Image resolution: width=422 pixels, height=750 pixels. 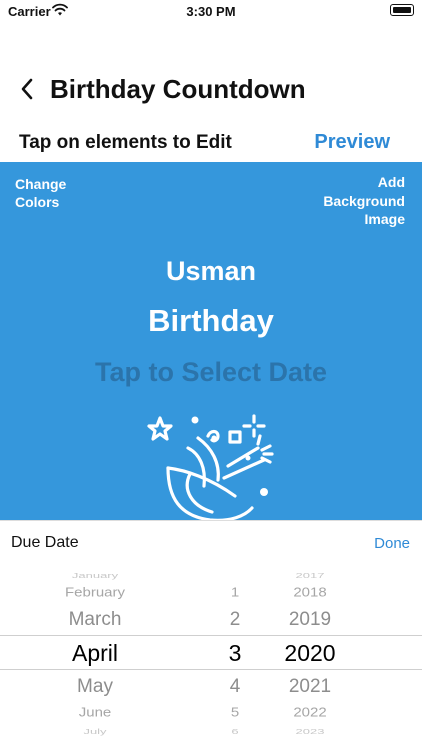 What do you see at coordinates (95, 594) in the screenshot?
I see `month-option: February` at bounding box center [95, 594].